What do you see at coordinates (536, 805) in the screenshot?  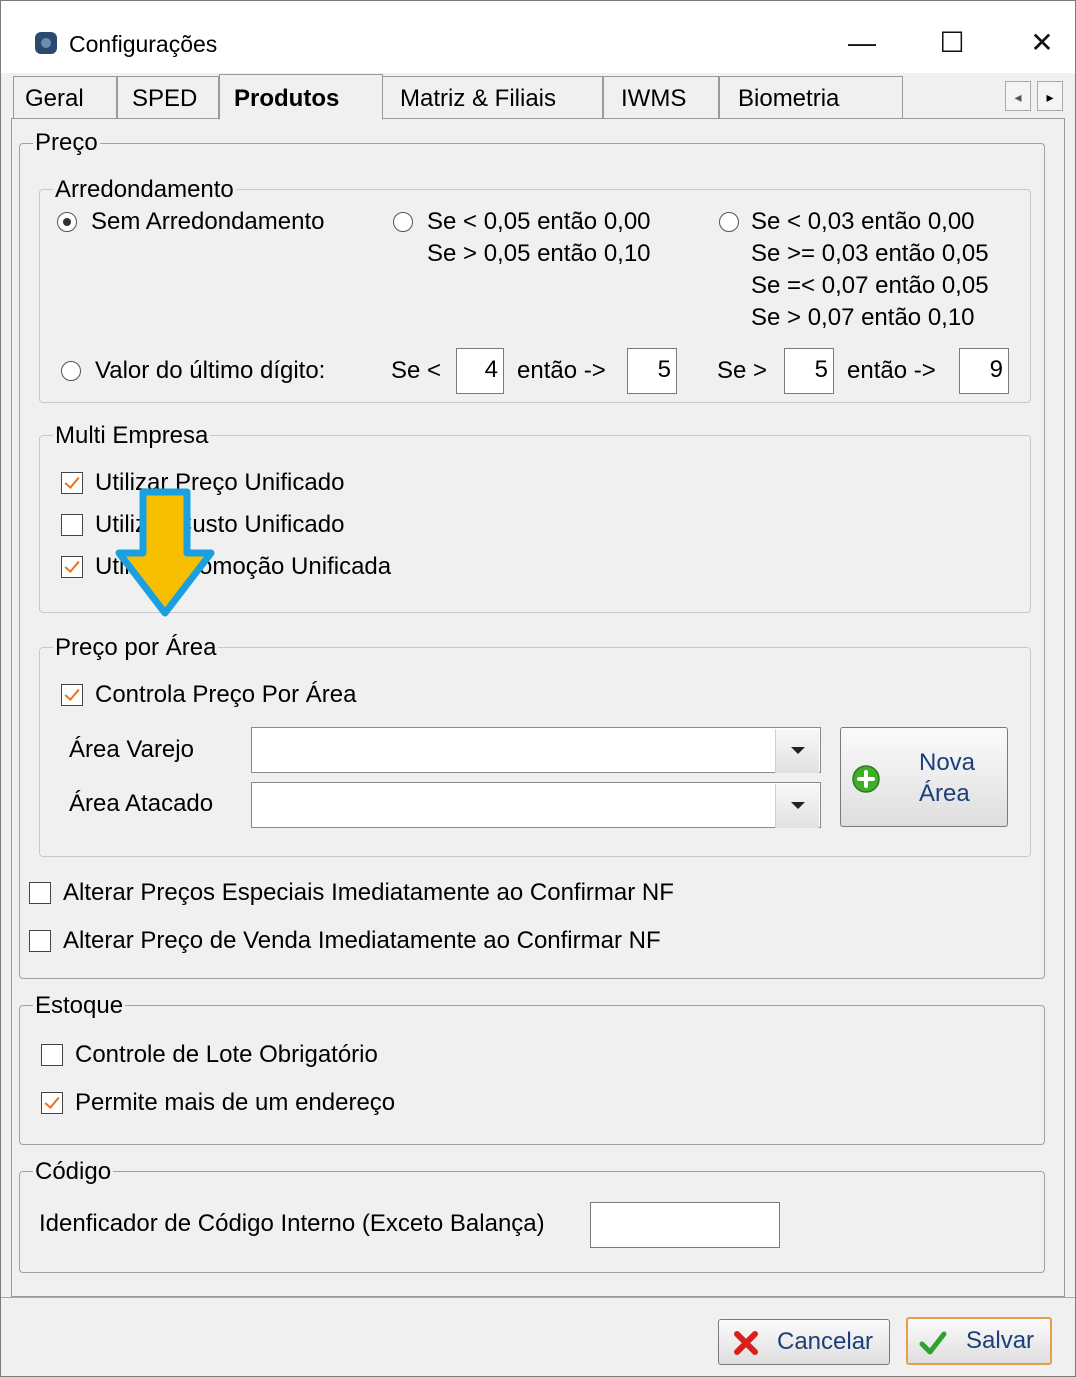 I see `area-atacado-select` at bounding box center [536, 805].